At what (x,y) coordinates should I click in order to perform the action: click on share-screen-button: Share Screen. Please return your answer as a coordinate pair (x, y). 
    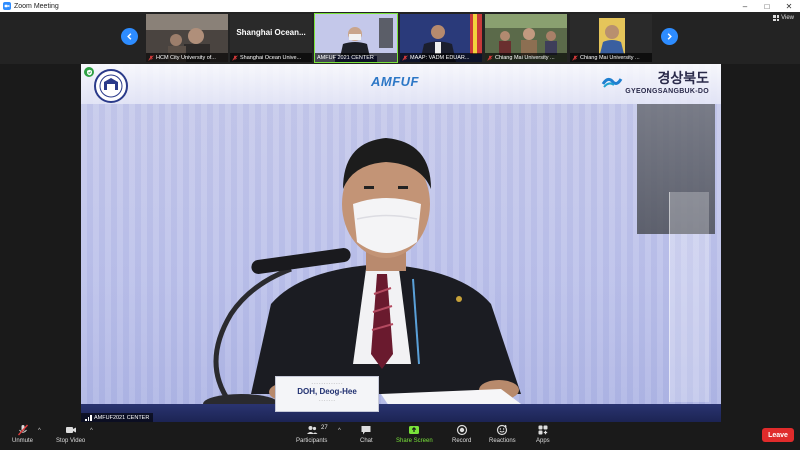
    Looking at the image, I should click on (414, 436).